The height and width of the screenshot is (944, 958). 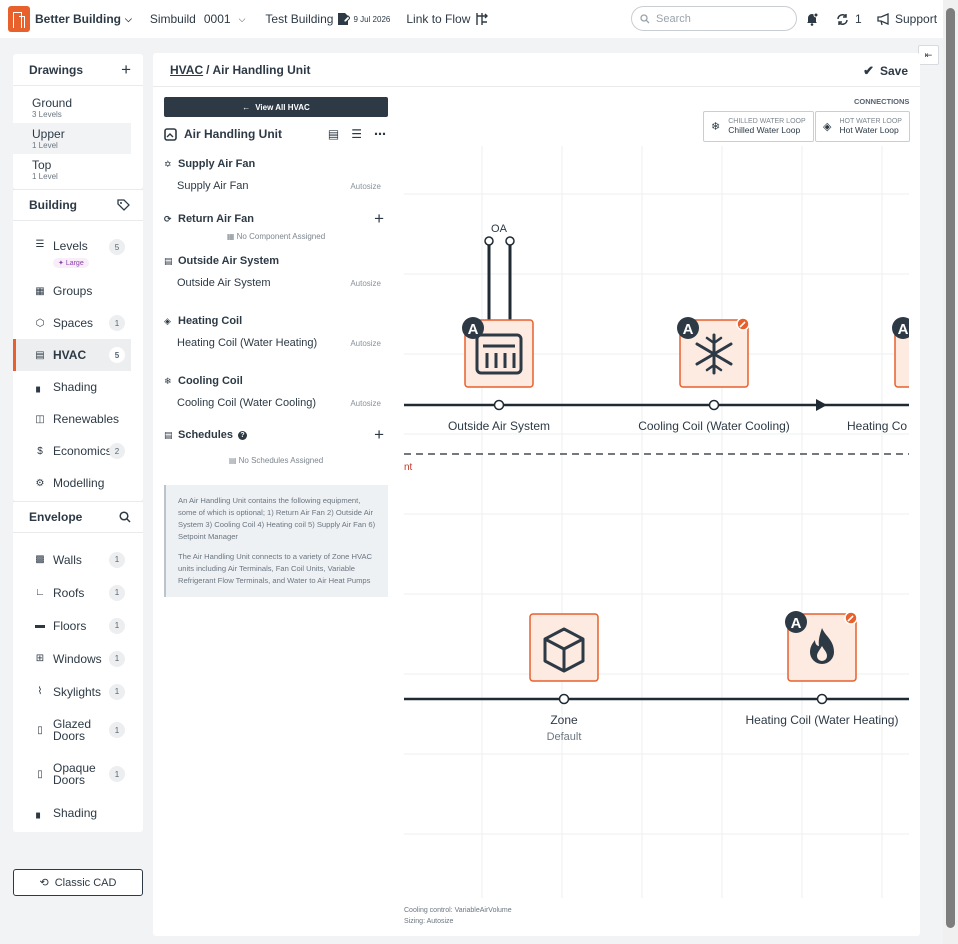 I want to click on drawings-title: Drawings, so click(x=56, y=69).